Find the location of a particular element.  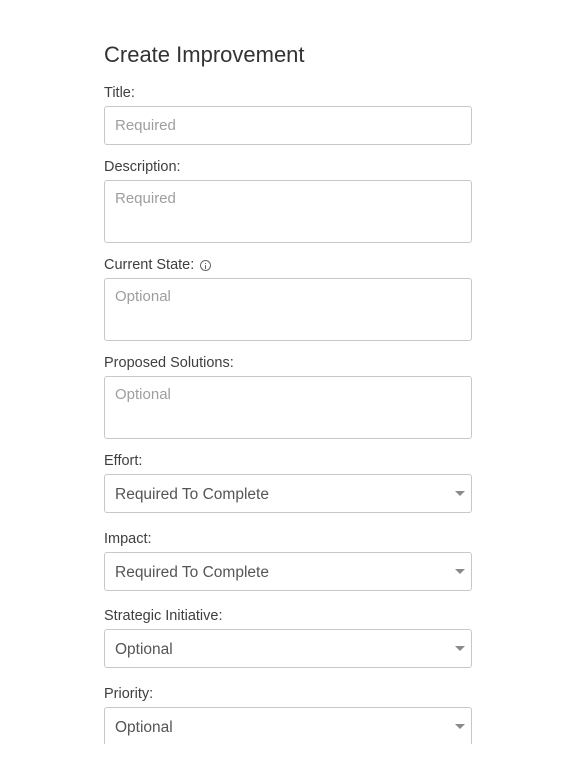

impact-label-text: Impact: is located at coordinates (128, 539).